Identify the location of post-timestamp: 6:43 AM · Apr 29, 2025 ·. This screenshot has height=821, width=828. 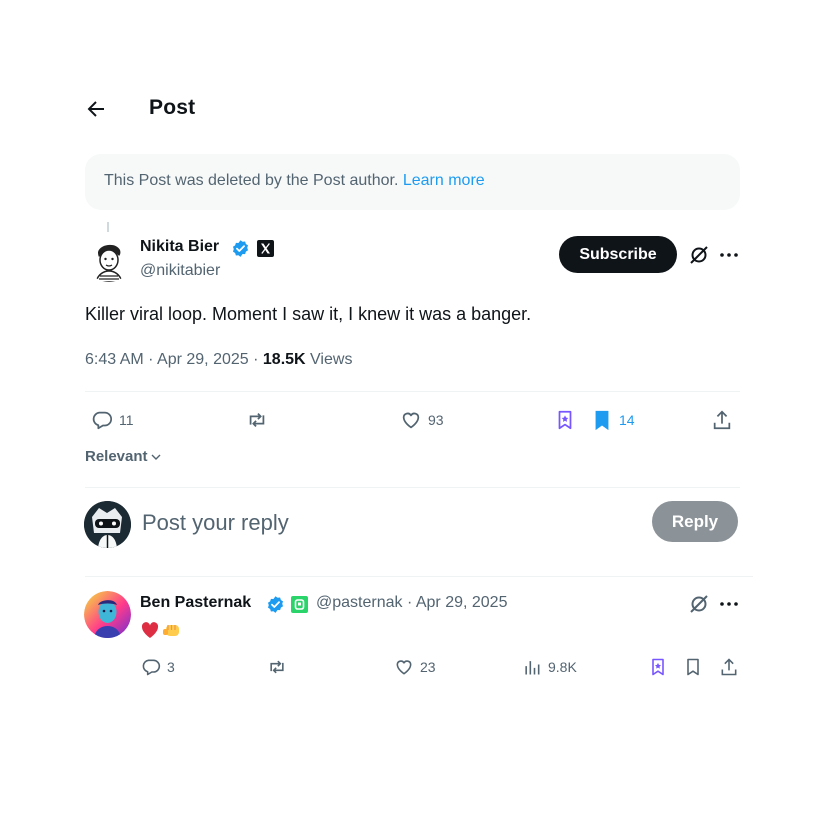
(174, 359).